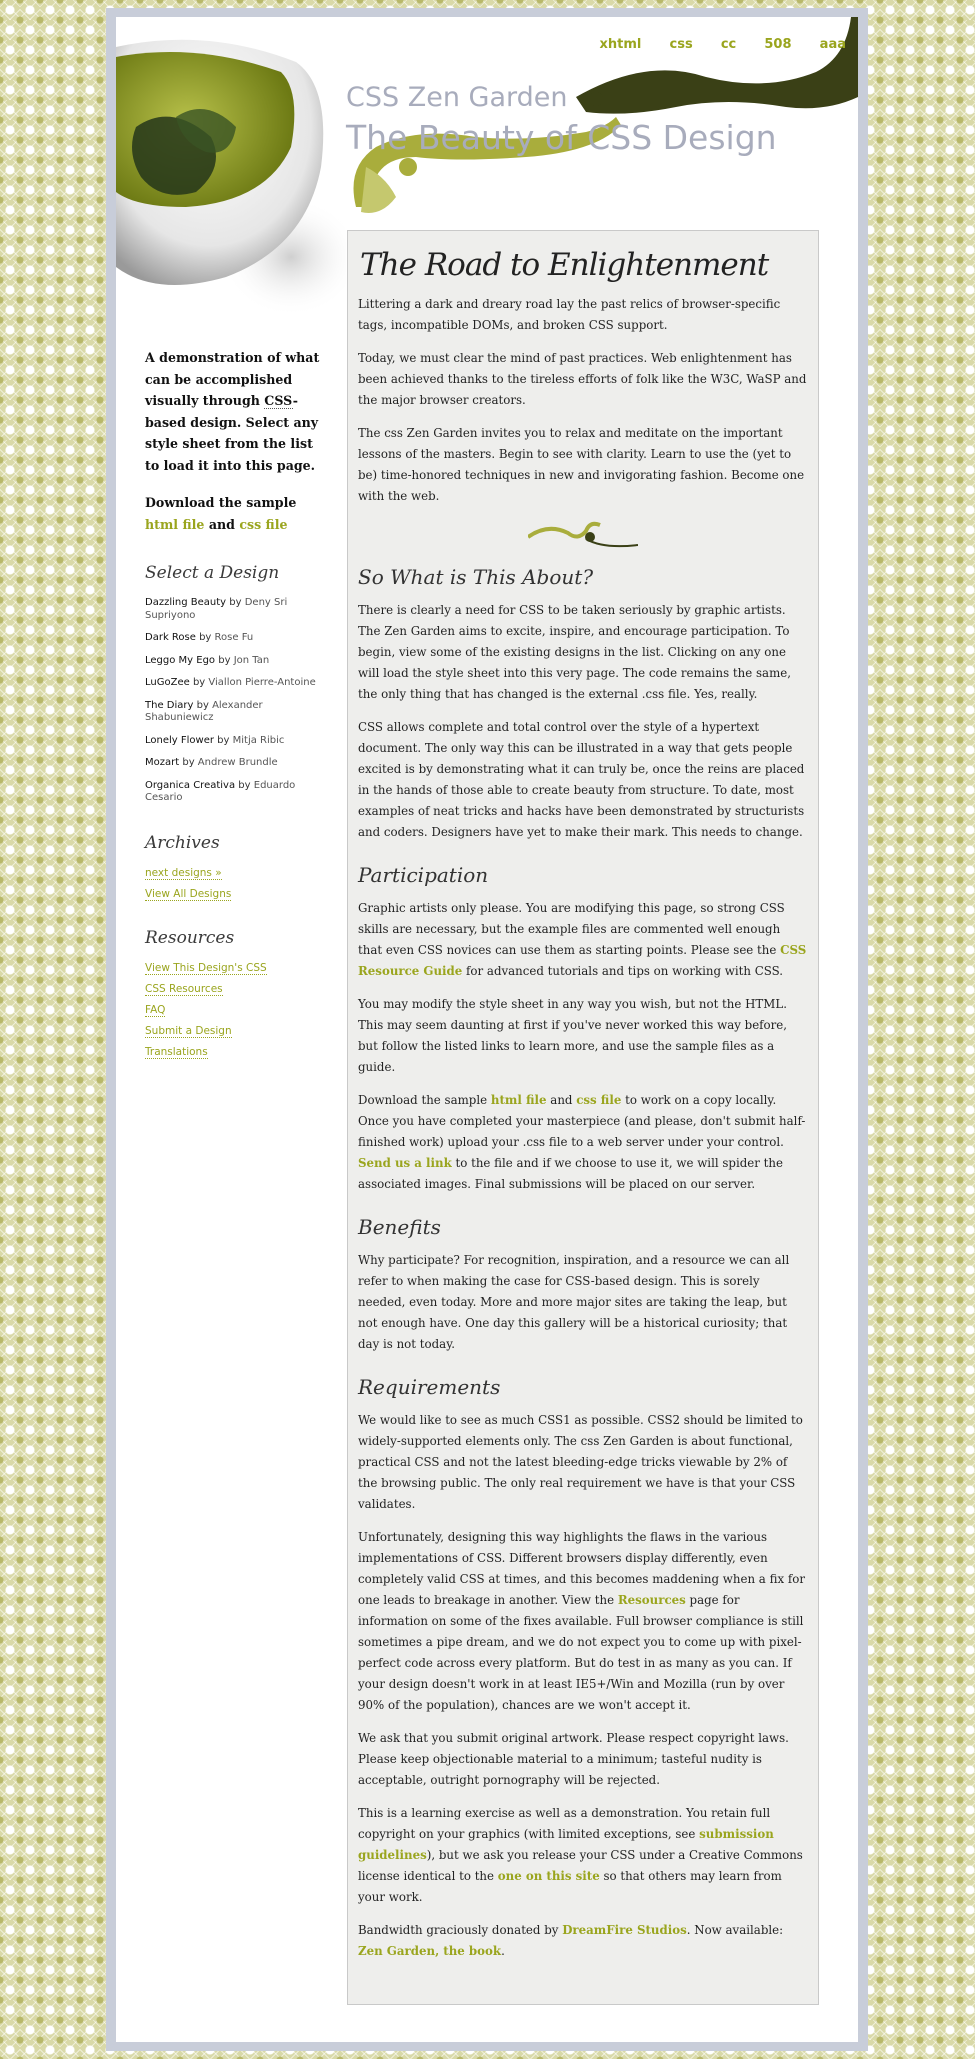  I want to click on nav-link-css: css, so click(681, 44).